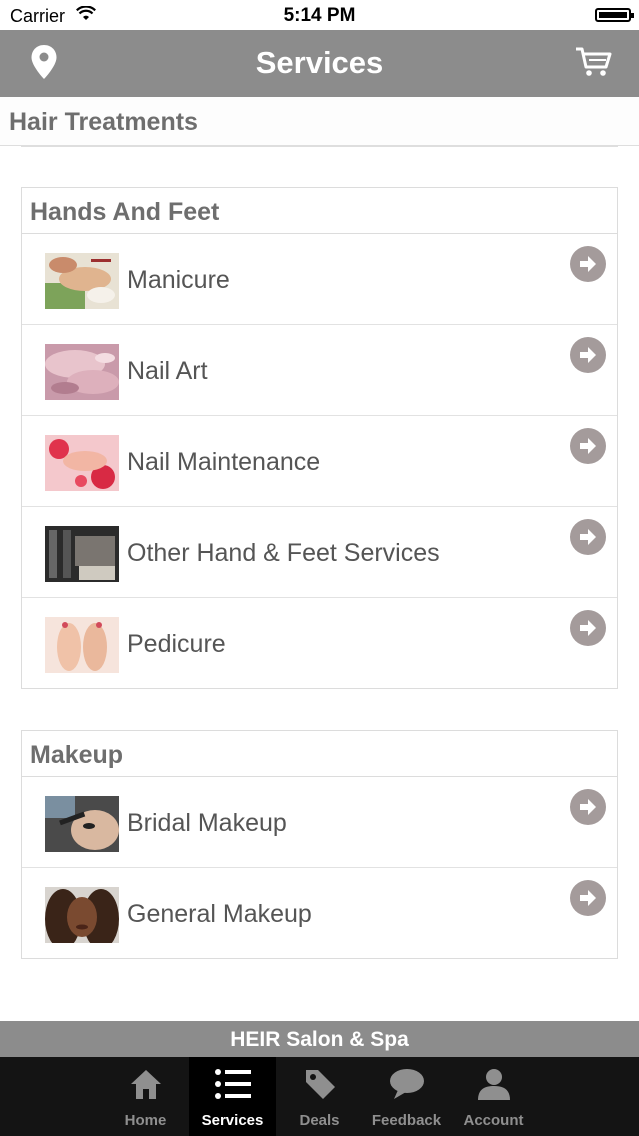  I want to click on tab-account: Account, so click(493, 1096).